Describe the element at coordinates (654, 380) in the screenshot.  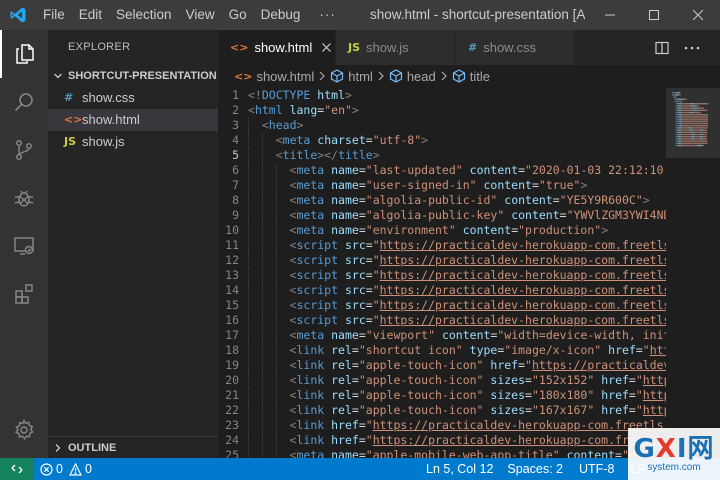
I see `code-token: https:` at that location.